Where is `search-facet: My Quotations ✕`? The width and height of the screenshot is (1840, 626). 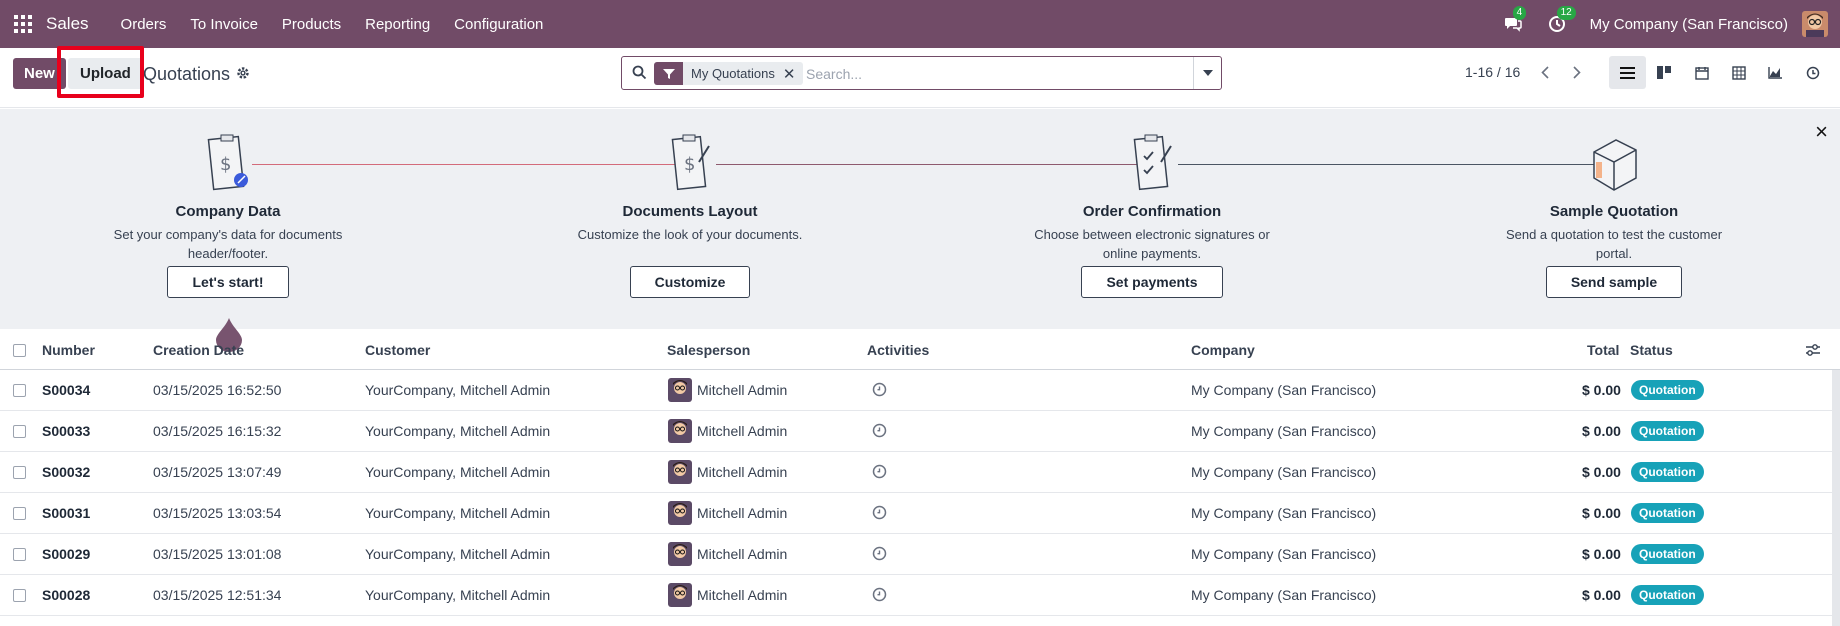 search-facet: My Quotations ✕ is located at coordinates (729, 73).